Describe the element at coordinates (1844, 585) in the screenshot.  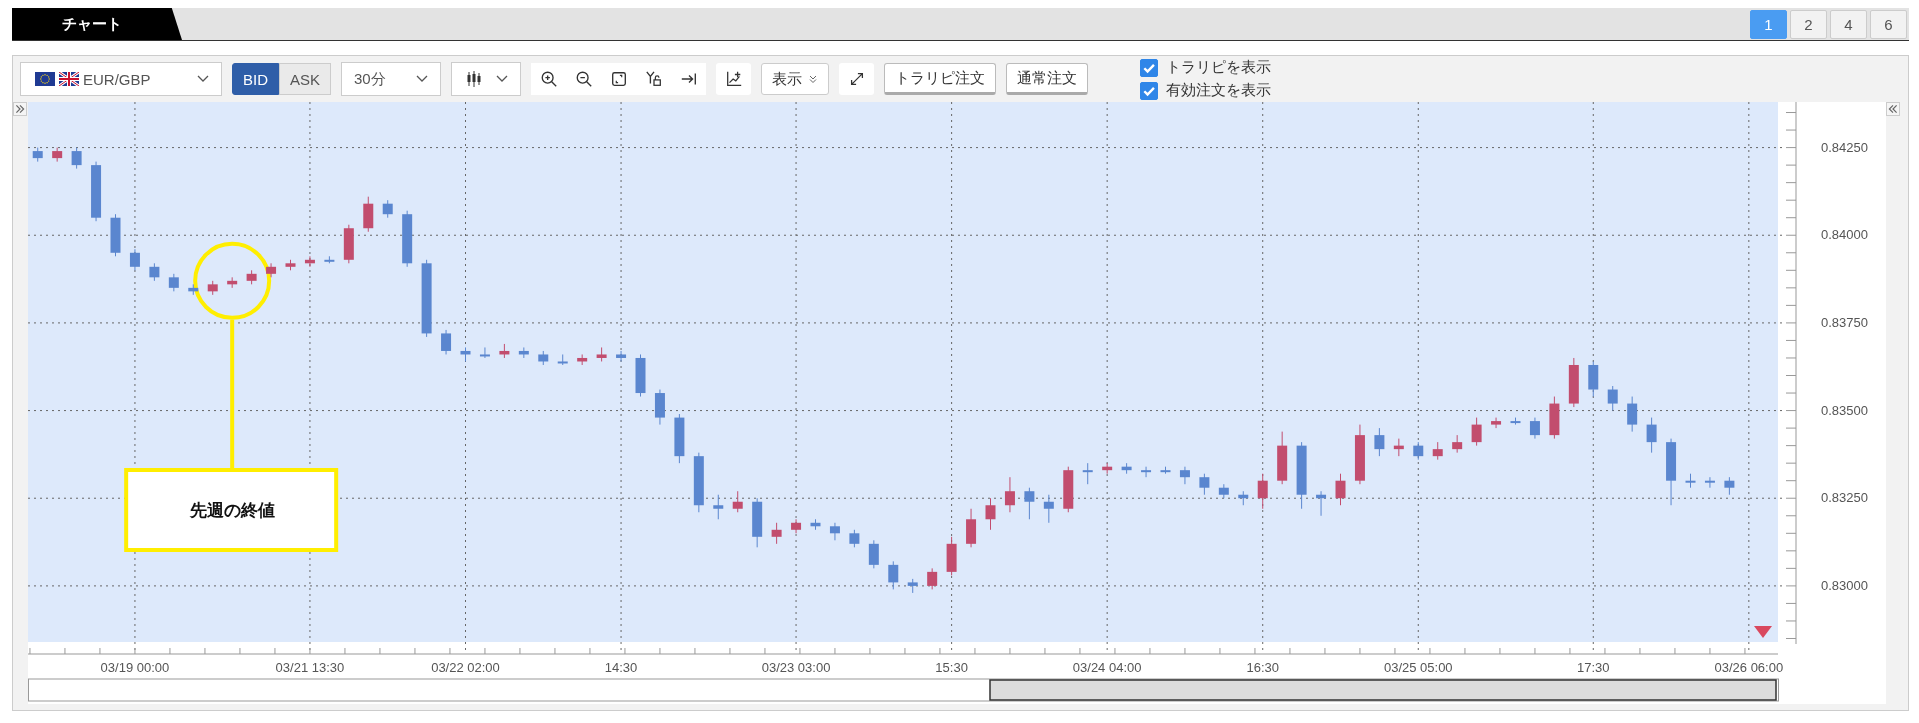
I see `y-axis-label: 0.83000` at that location.